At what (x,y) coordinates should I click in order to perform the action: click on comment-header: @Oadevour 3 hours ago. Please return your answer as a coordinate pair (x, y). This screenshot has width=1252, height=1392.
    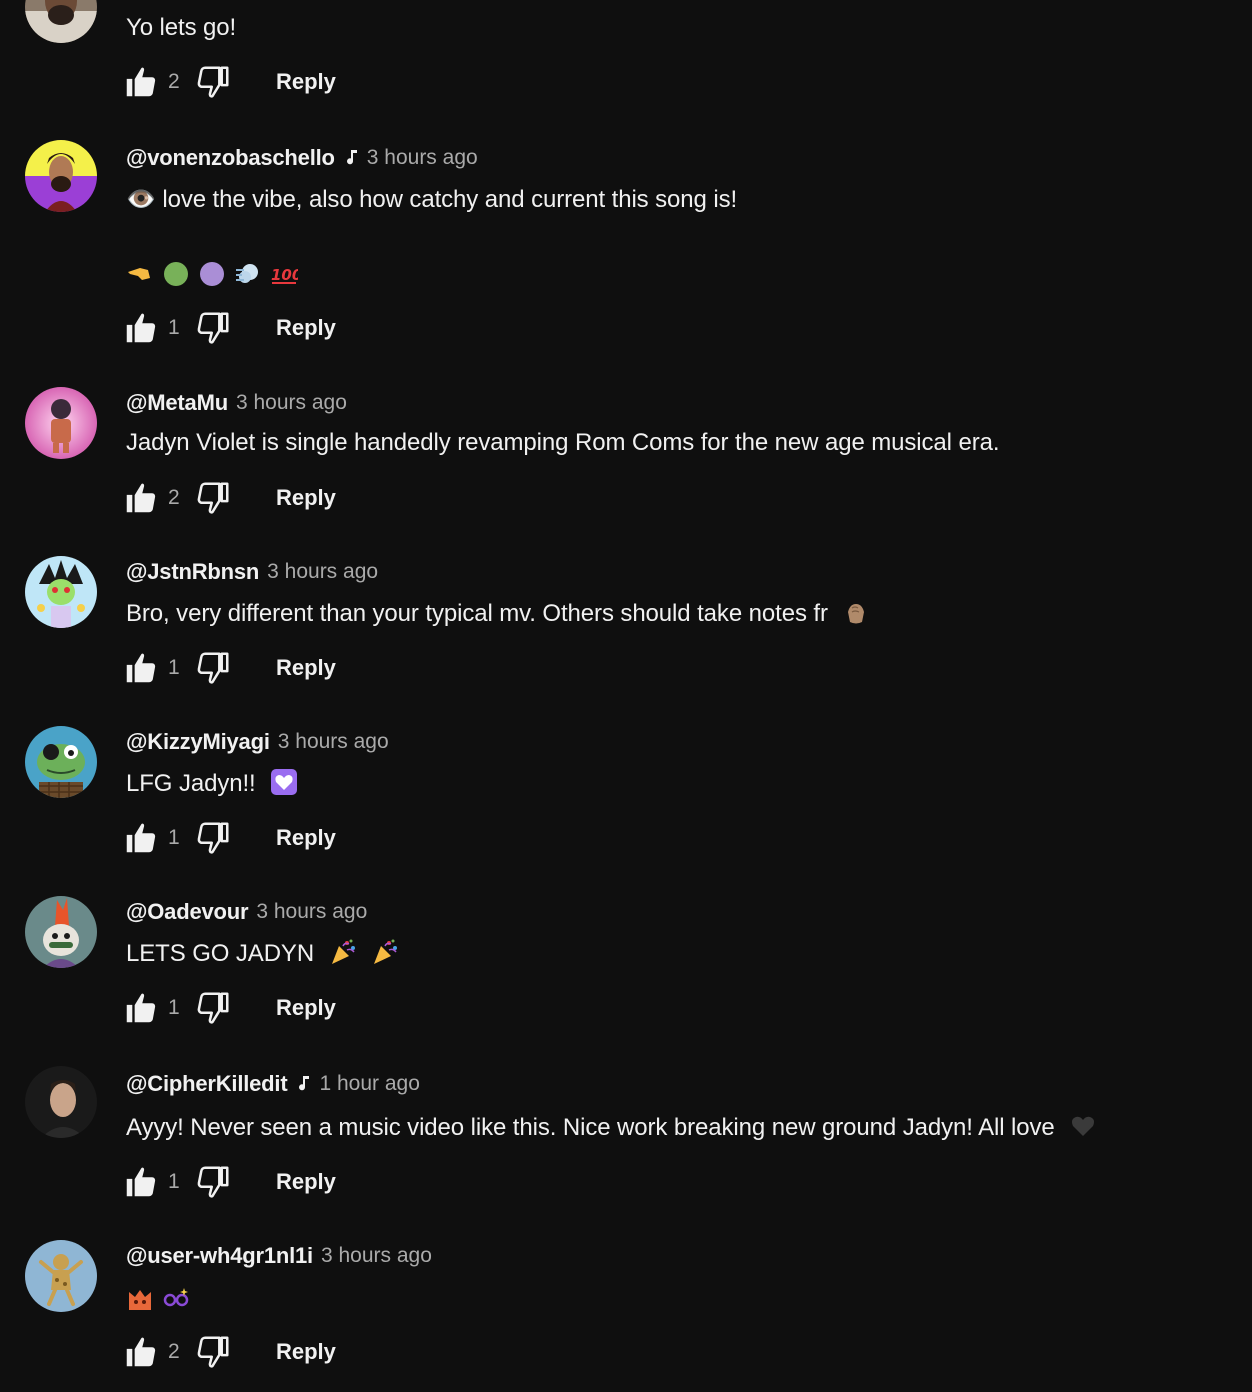
    Looking at the image, I should click on (246, 912).